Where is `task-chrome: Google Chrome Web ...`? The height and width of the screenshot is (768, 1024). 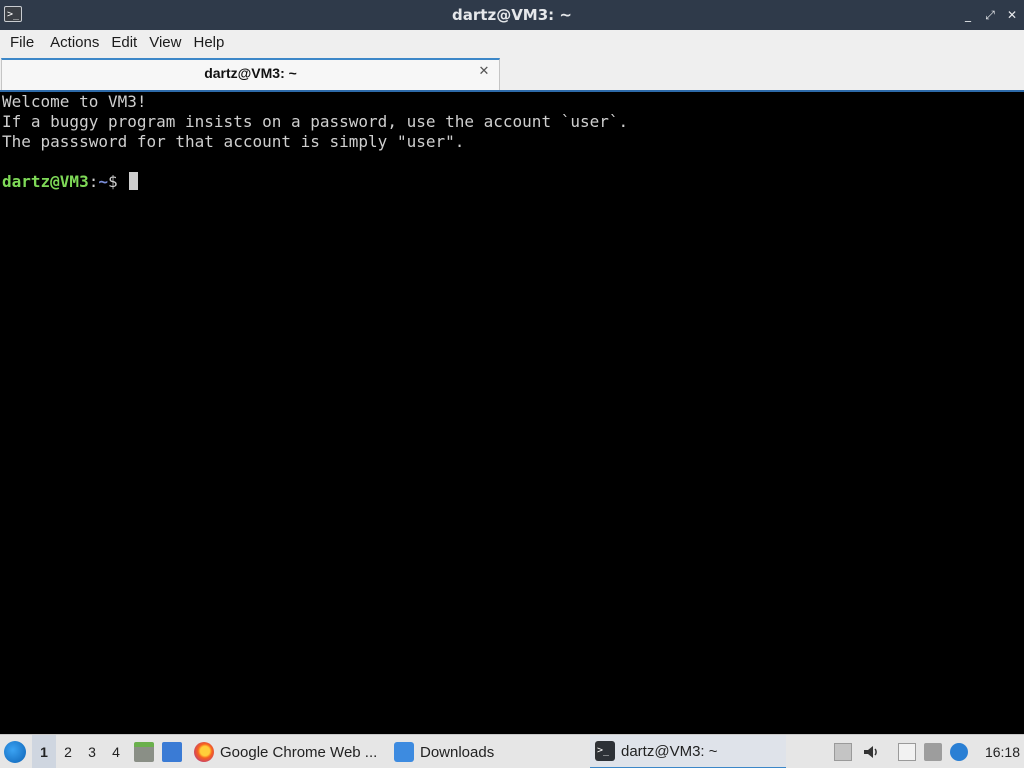
task-chrome: Google Chrome Web ... is located at coordinates (289, 751).